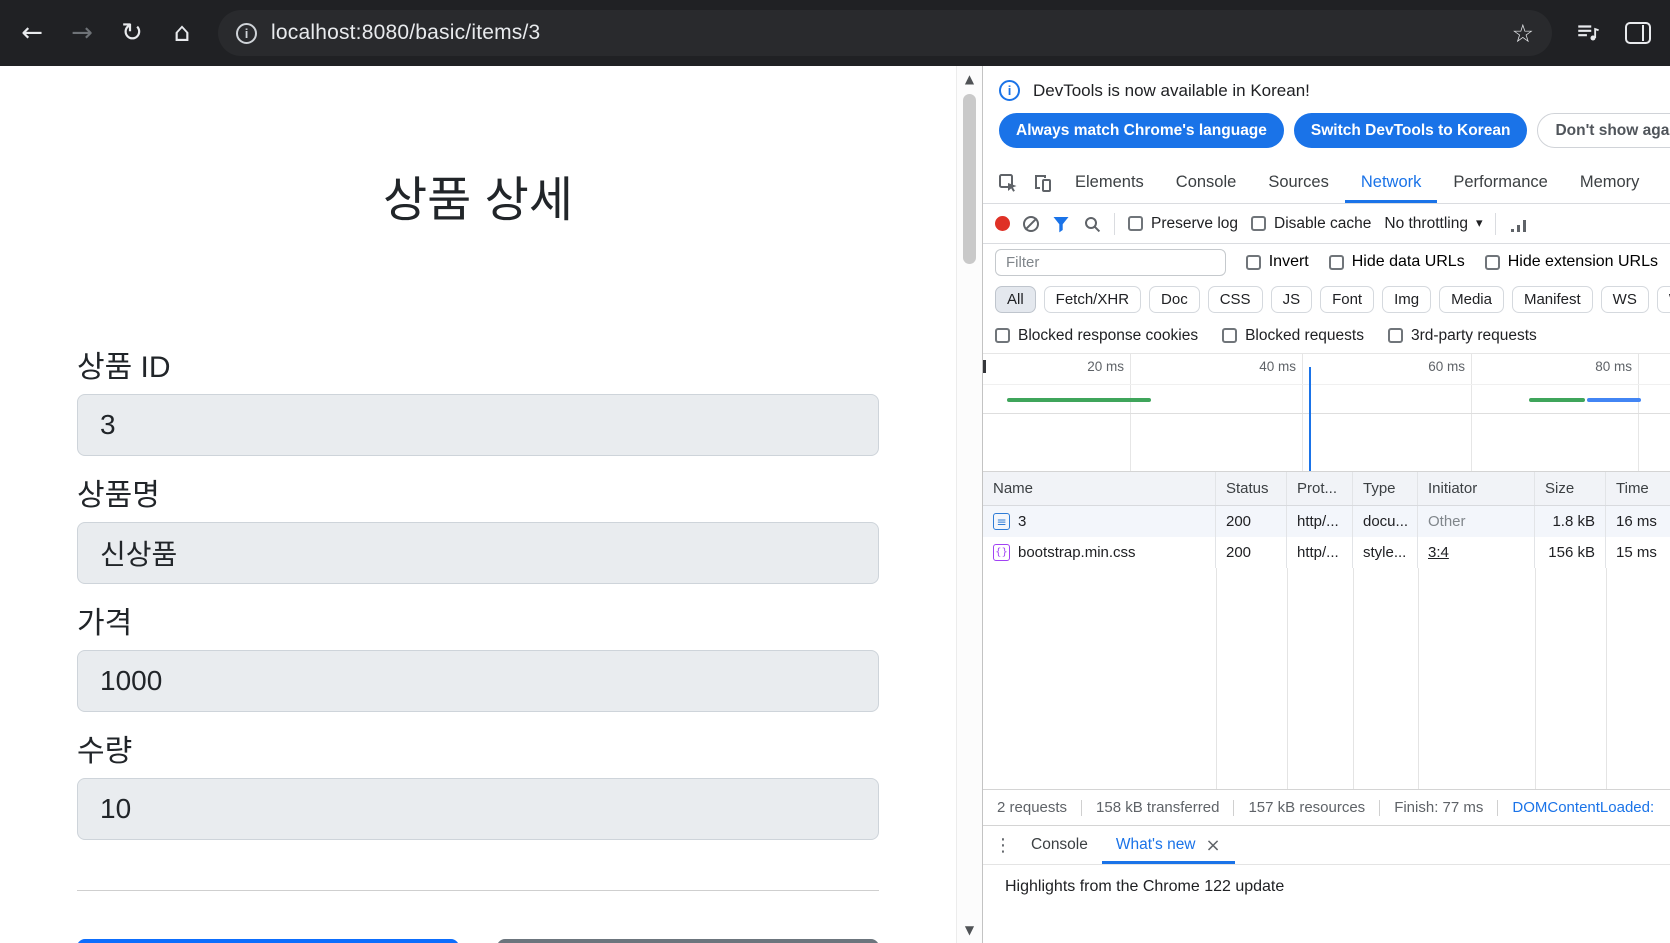 The height and width of the screenshot is (943, 1670). What do you see at coordinates (1570, 488) in the screenshot?
I see `column-header-size: Size` at bounding box center [1570, 488].